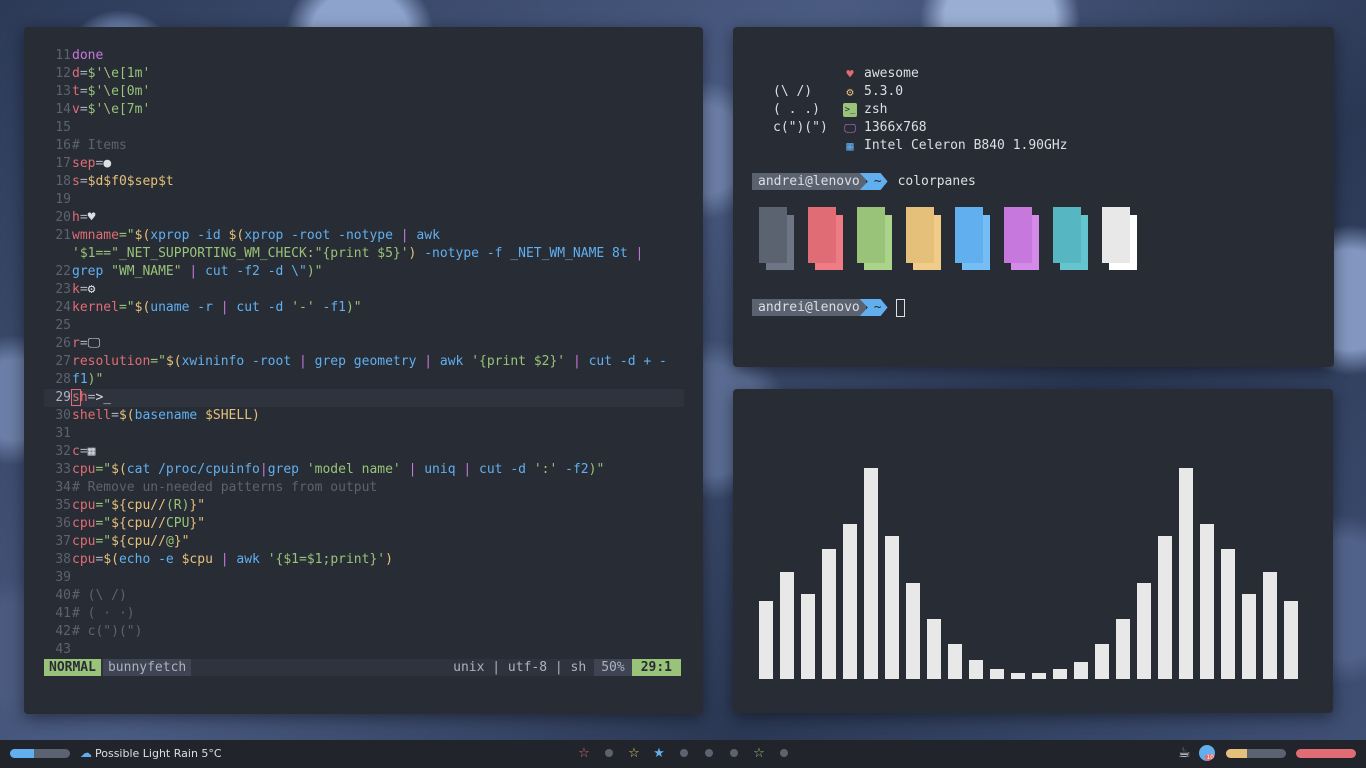  I want to click on code-line: 31, so click(364, 434).